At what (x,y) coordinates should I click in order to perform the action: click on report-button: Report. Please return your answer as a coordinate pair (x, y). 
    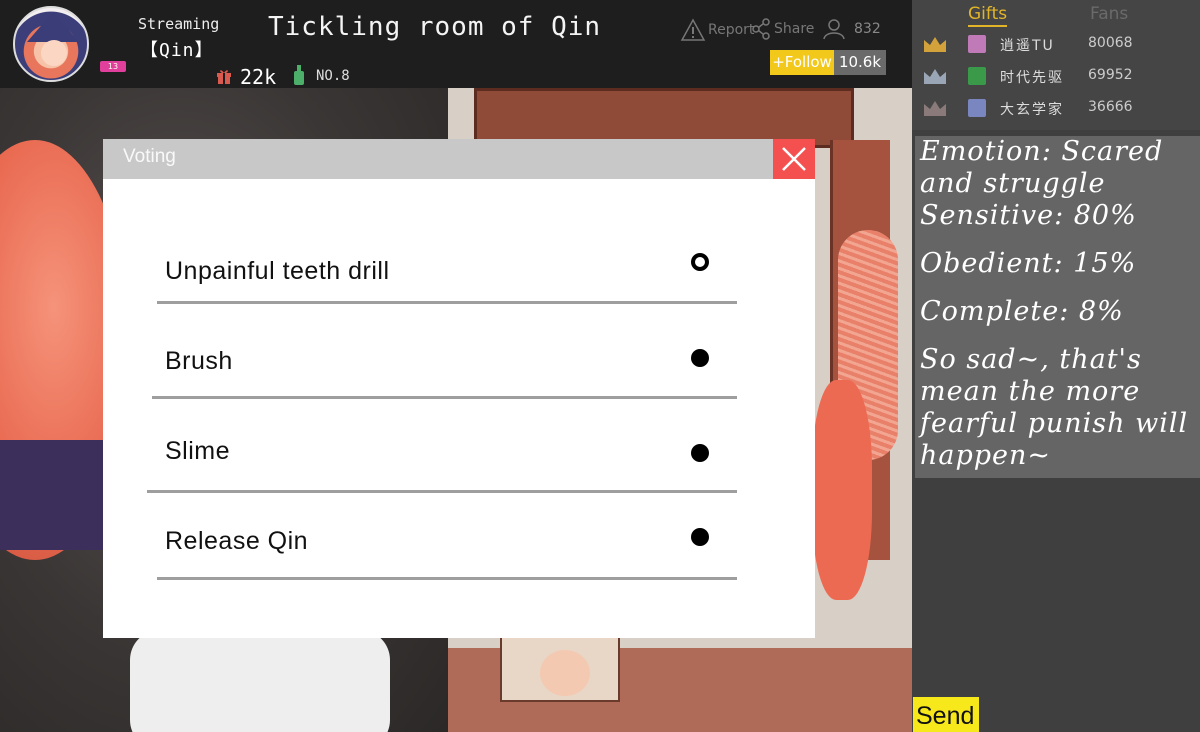
    Looking at the image, I should click on (717, 30).